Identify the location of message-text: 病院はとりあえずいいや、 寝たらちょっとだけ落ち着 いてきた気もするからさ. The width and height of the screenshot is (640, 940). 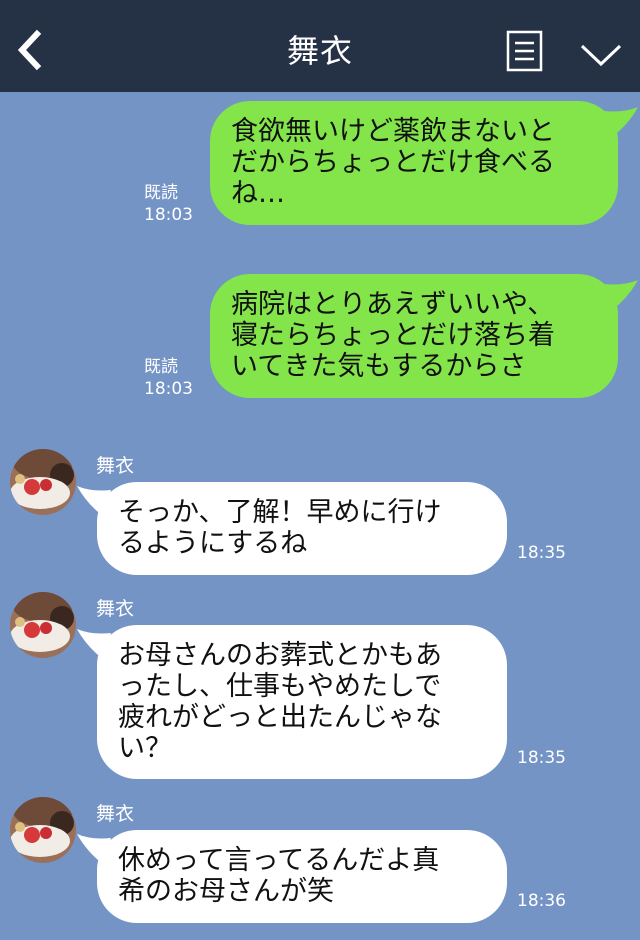
(393, 335).